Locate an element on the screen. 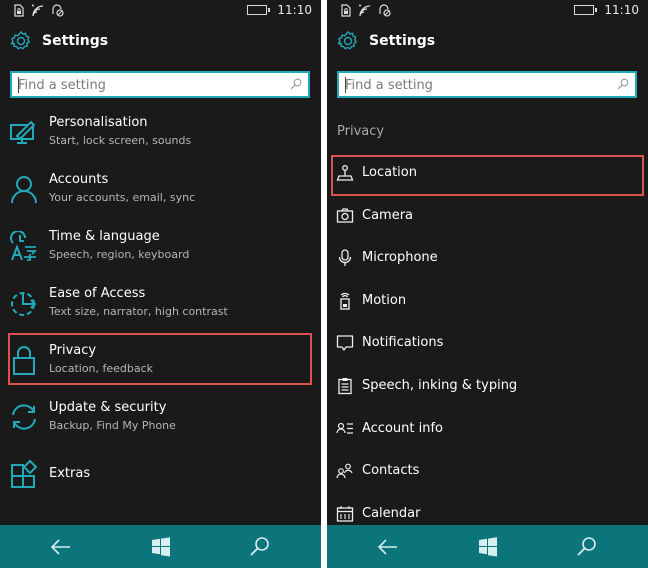 This screenshot has width=648, height=568. microphone-icon is located at coordinates (345, 258).